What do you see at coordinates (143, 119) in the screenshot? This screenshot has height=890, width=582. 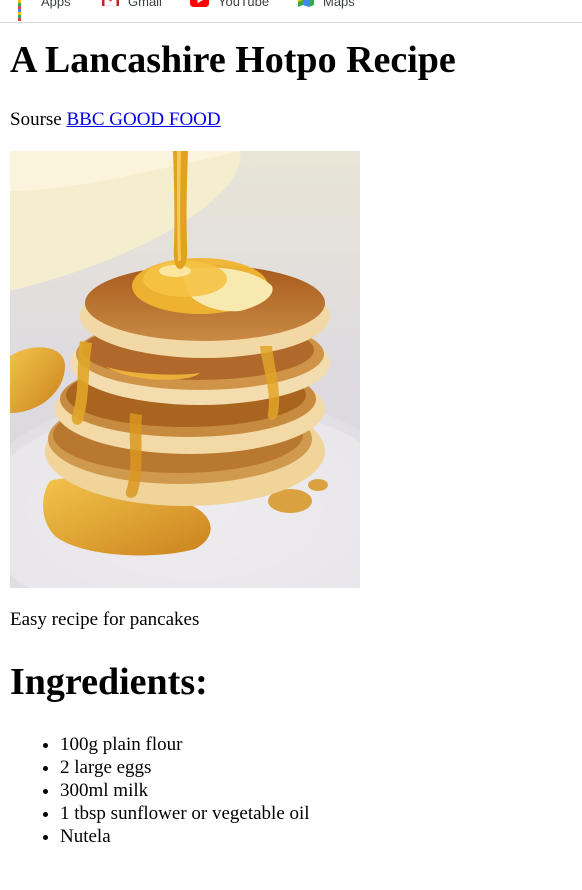 I see `source-link: BBC GOOD FOOD` at bounding box center [143, 119].